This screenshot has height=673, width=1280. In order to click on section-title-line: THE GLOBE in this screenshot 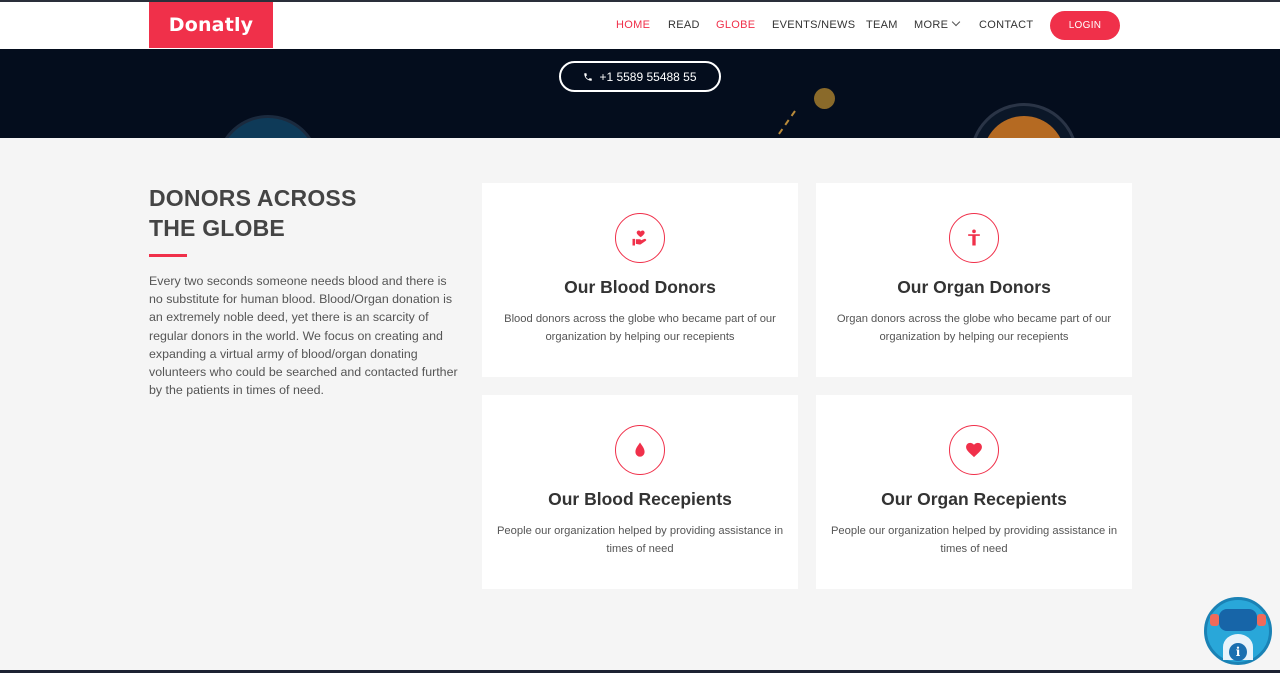, I will do `click(217, 228)`.